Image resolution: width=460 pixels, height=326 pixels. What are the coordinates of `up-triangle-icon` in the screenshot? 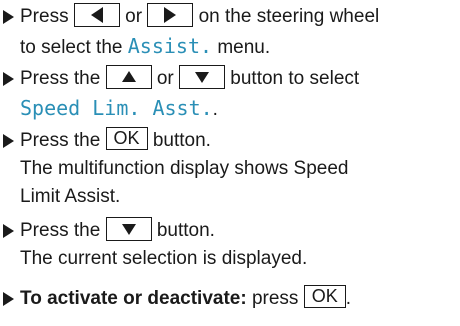 It's located at (128, 76).